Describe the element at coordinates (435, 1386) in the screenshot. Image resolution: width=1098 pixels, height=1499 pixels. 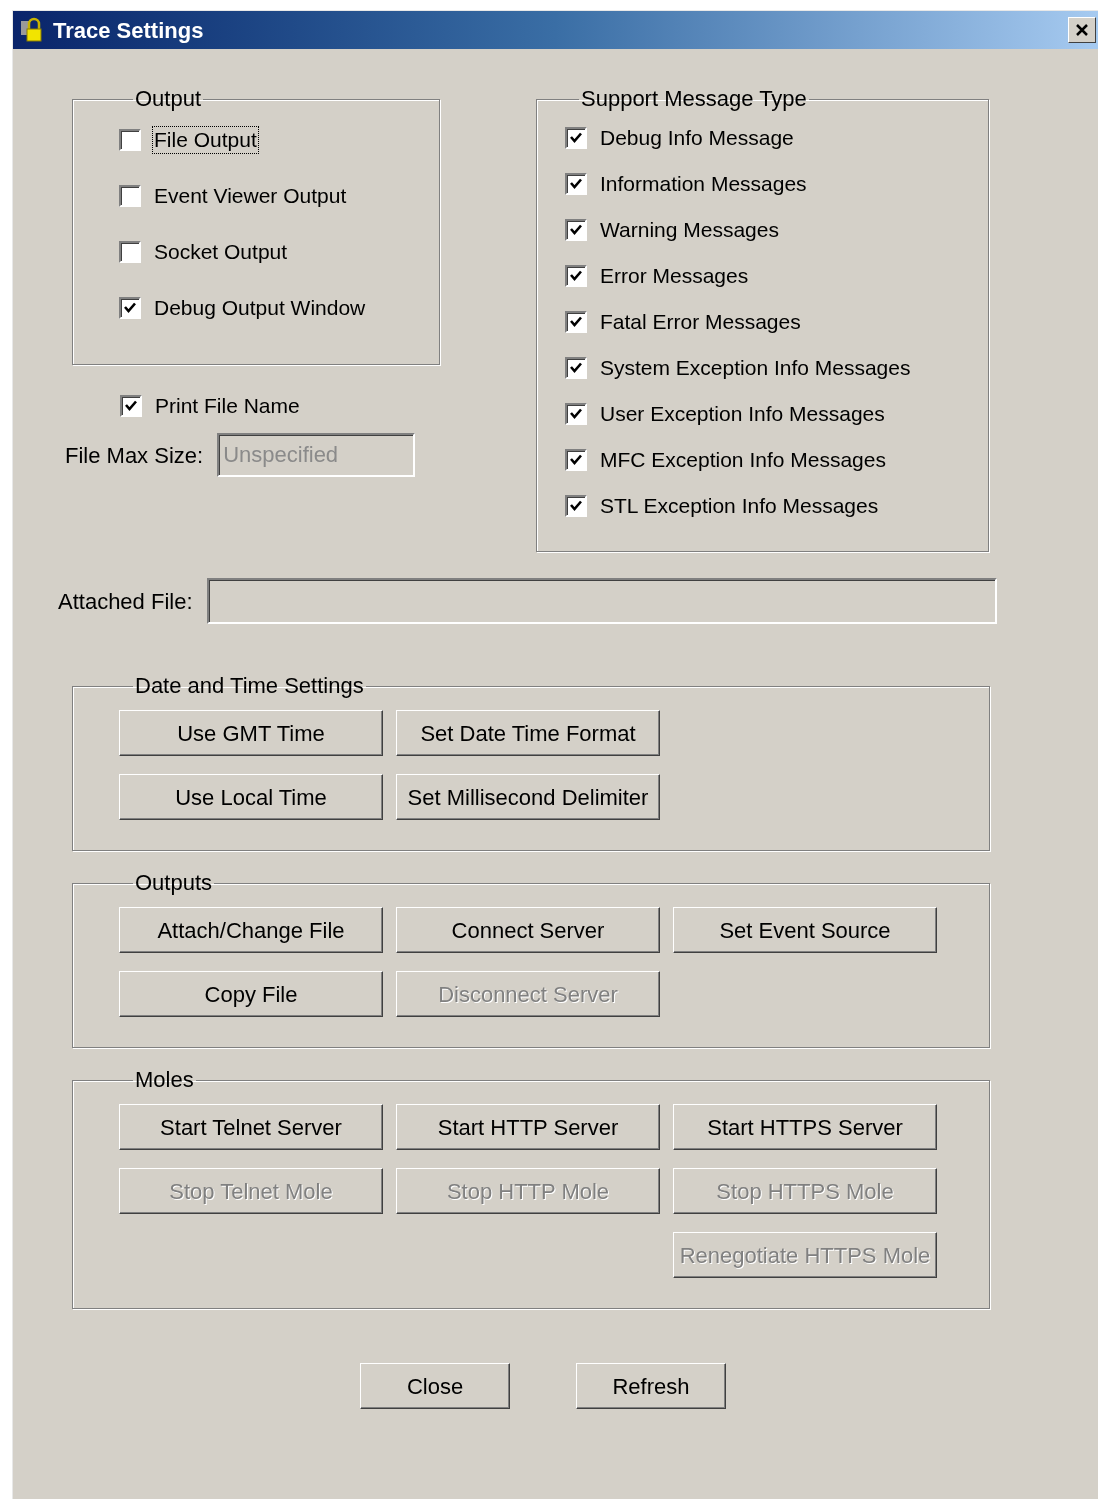
I see `push-button: Close` at that location.